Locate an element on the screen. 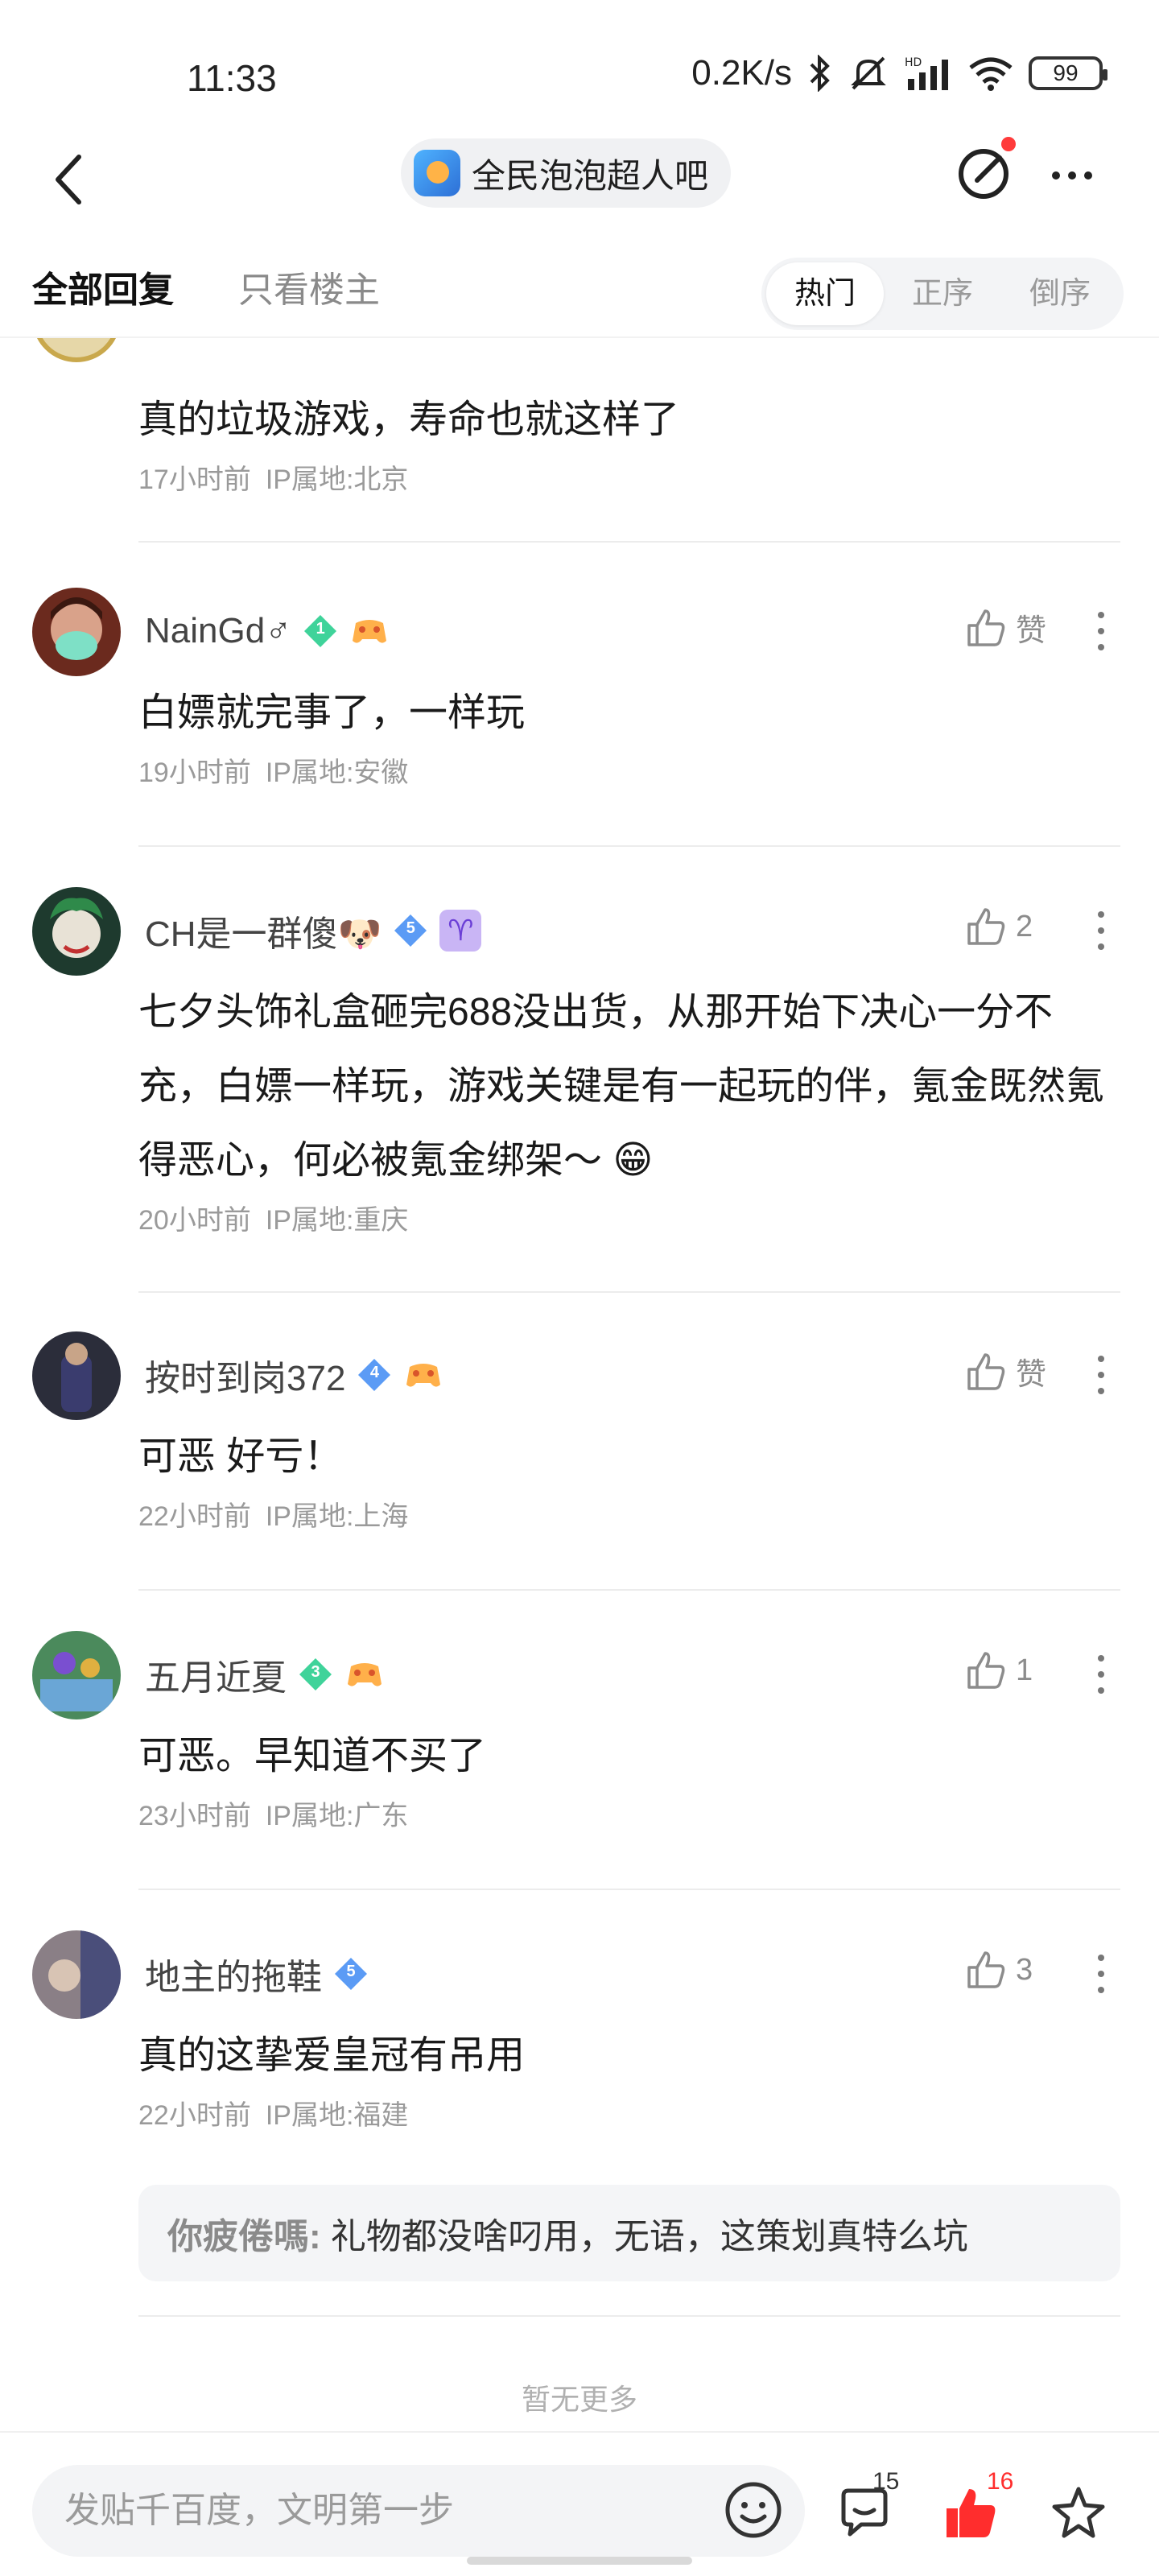 The width and height of the screenshot is (1159, 2576). comment-ip: IP属地:北京 is located at coordinates (337, 479).